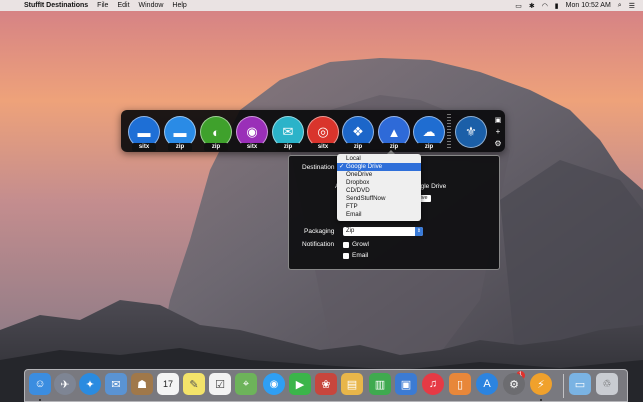  I want to click on dropdown-option-cd-dvd: CD/DVD, so click(379, 191).